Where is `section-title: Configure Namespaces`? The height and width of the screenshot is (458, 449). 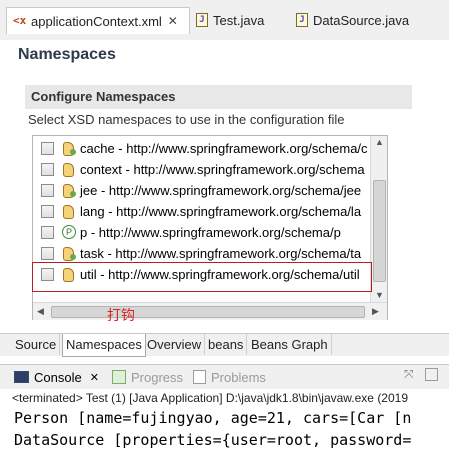 section-title: Configure Namespaces is located at coordinates (103, 96).